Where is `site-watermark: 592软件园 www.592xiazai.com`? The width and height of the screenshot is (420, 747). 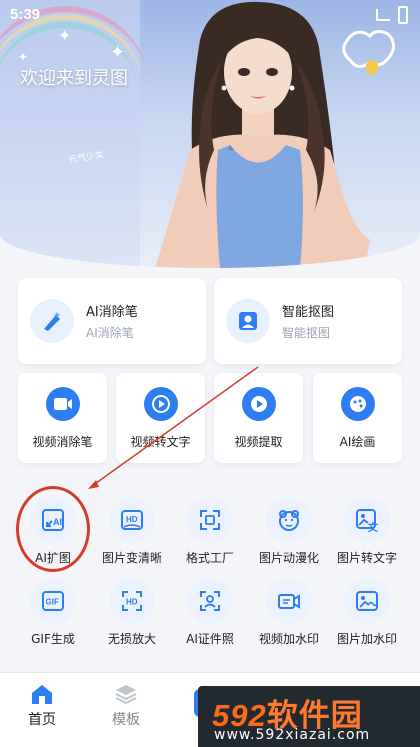
site-watermark: 592软件园 www.592xiazai.com is located at coordinates (309, 716).